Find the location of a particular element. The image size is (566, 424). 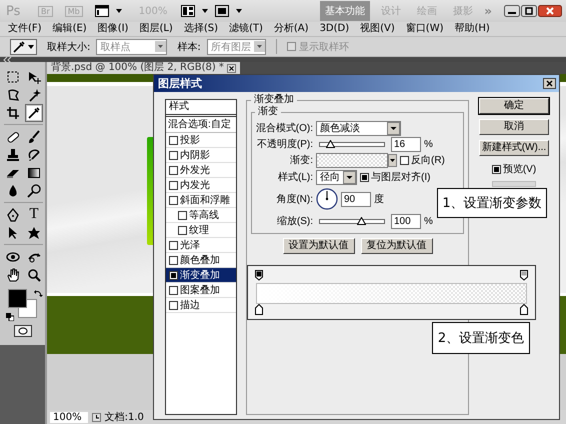

crop-icon is located at coordinates (13, 113).